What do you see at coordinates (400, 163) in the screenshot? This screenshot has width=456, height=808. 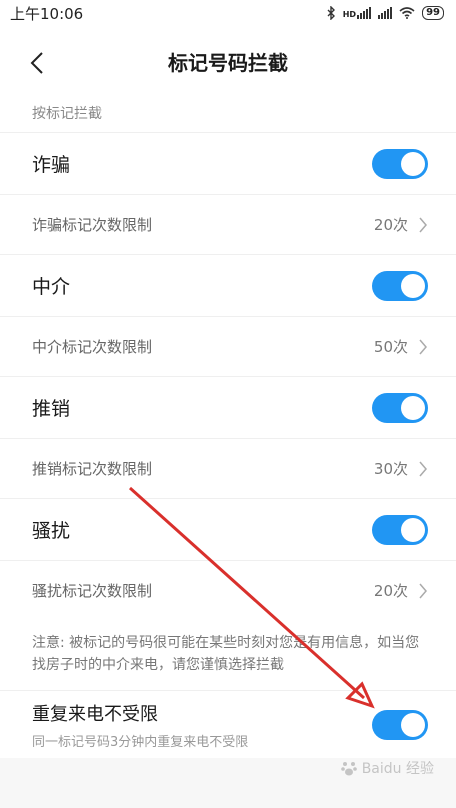 I see `fraud-toggle` at bounding box center [400, 163].